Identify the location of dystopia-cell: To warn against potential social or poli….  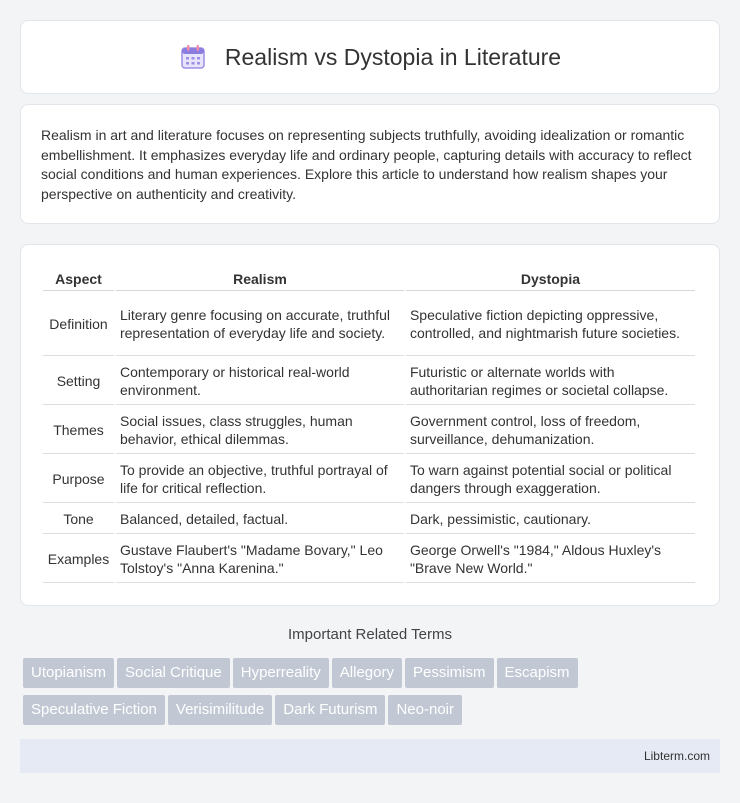
(550, 479).